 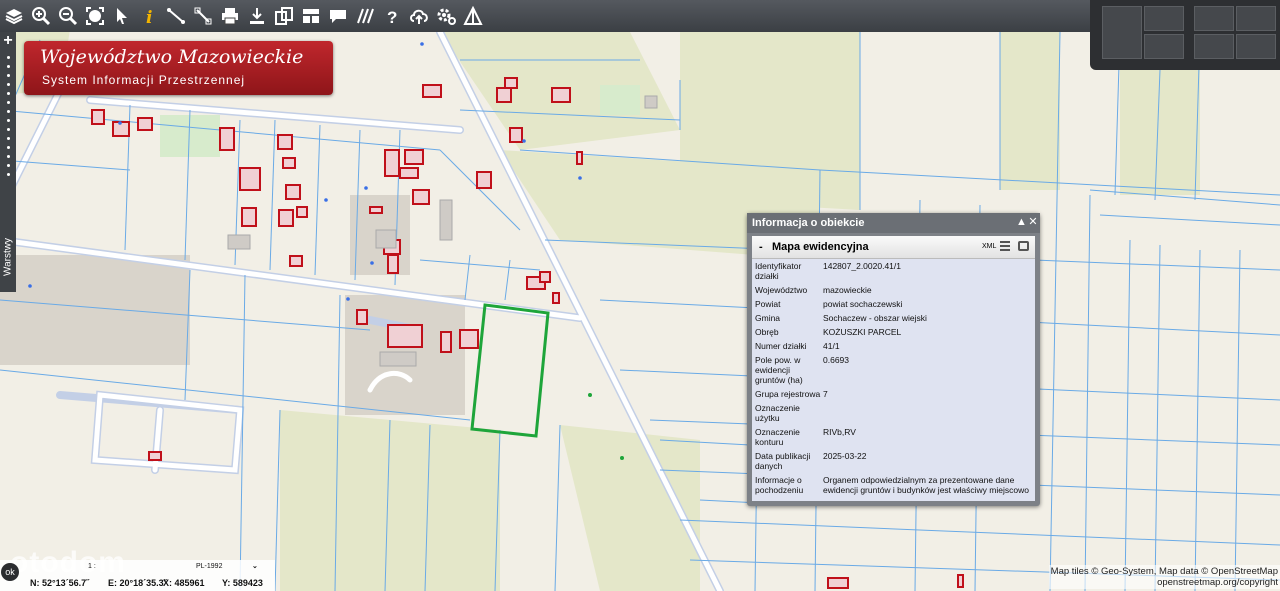 What do you see at coordinates (989, 247) in the screenshot?
I see `xml-button: XML` at bounding box center [989, 247].